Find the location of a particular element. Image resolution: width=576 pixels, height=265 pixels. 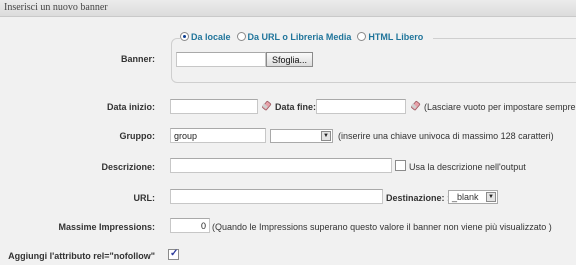

group-label: Gruppo: is located at coordinates (137, 136).